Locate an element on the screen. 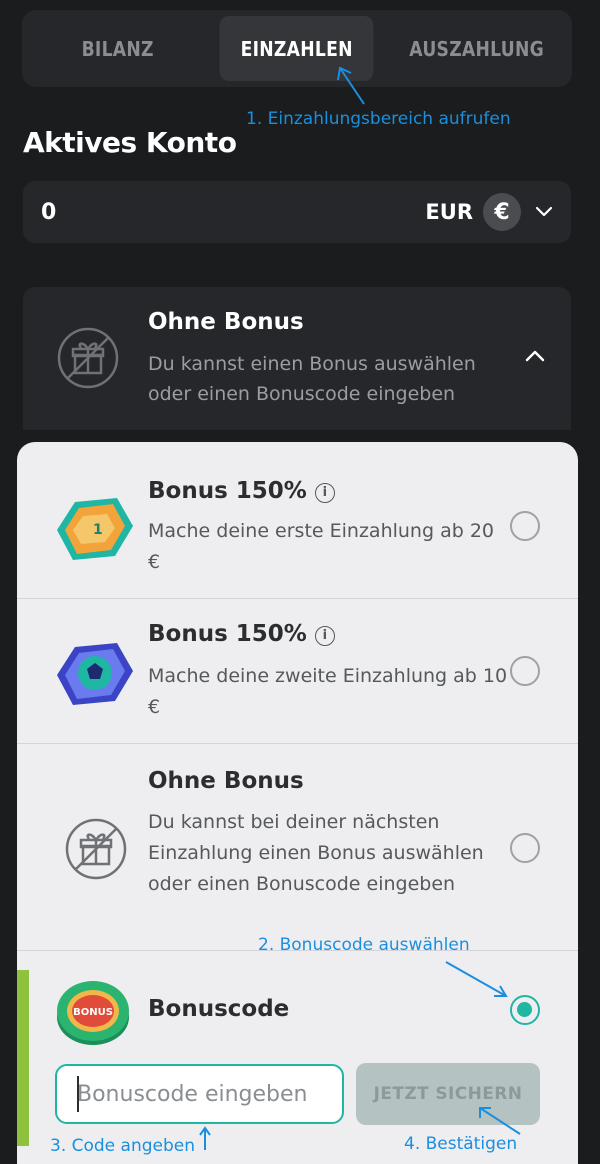  account-currency: EUR is located at coordinates (449, 212).